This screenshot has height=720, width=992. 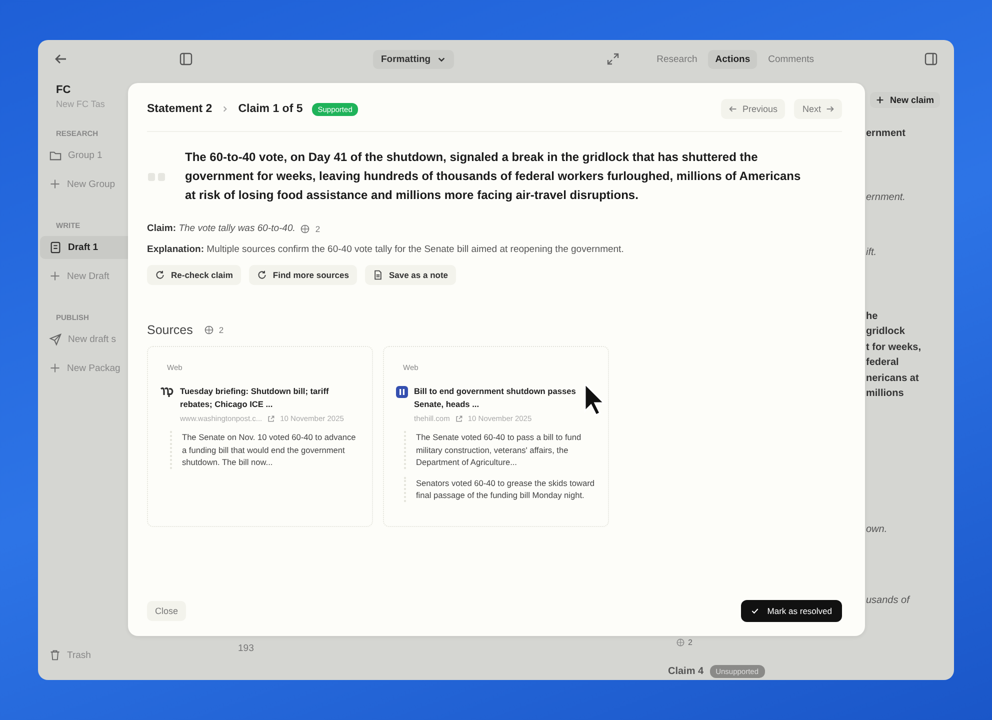 What do you see at coordinates (894, 355) in the screenshot?
I see `claim-text-fragment: he gridlock t for weeks, federal nericans at millions` at bounding box center [894, 355].